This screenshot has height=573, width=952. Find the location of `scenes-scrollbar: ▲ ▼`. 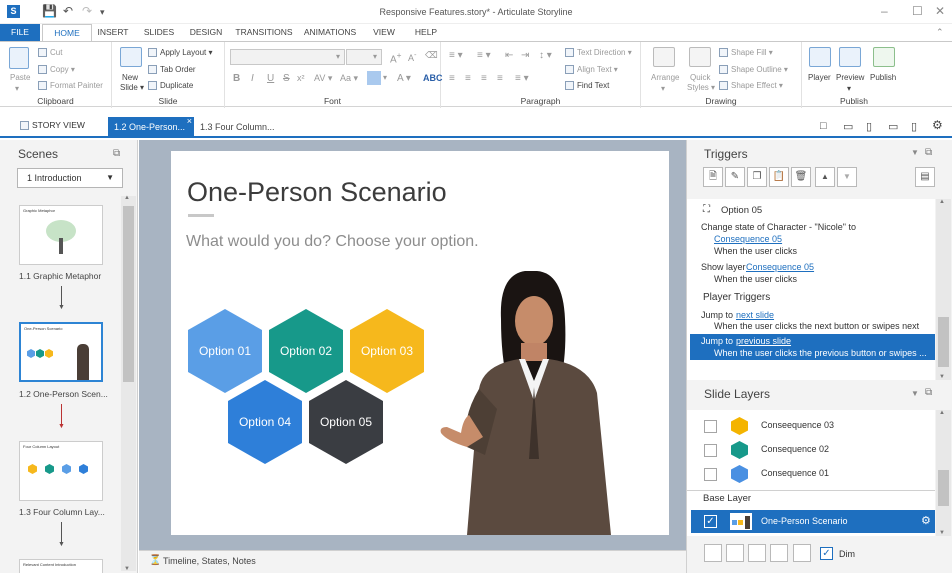

scenes-scrollbar: ▲ ▼ is located at coordinates (128, 383).